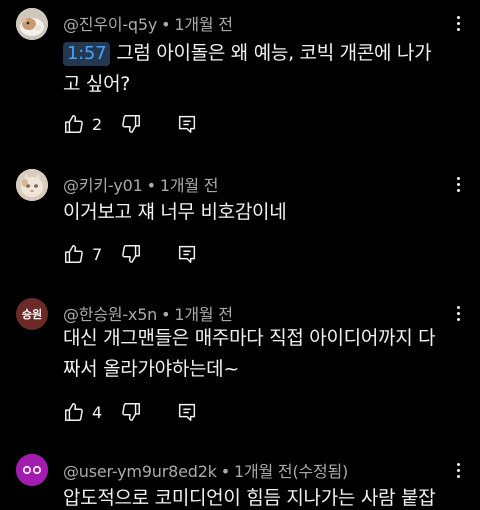 The image size is (480, 510). What do you see at coordinates (249, 498) in the screenshot?
I see `comment-text-line: 압도적으로 코미디언이 힘듬 지나가는 사람 붙잡` at bounding box center [249, 498].